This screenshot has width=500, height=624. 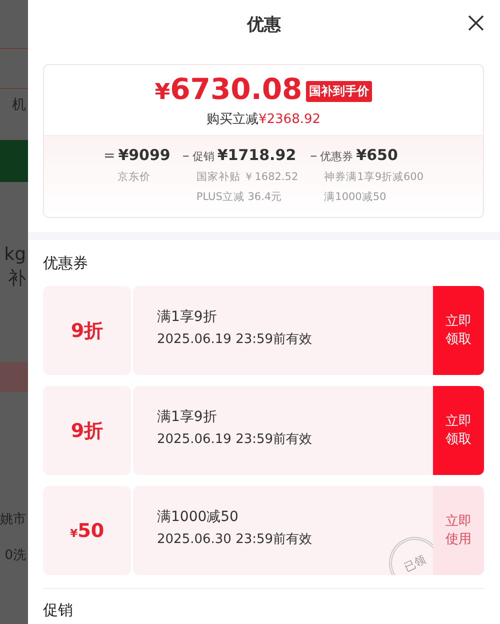 I want to click on close-icon, so click(x=476, y=23).